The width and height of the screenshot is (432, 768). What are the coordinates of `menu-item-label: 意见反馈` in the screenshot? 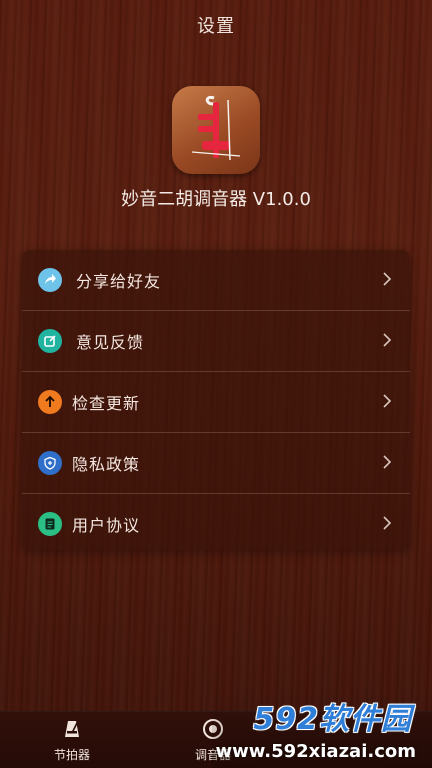 It's located at (110, 342).